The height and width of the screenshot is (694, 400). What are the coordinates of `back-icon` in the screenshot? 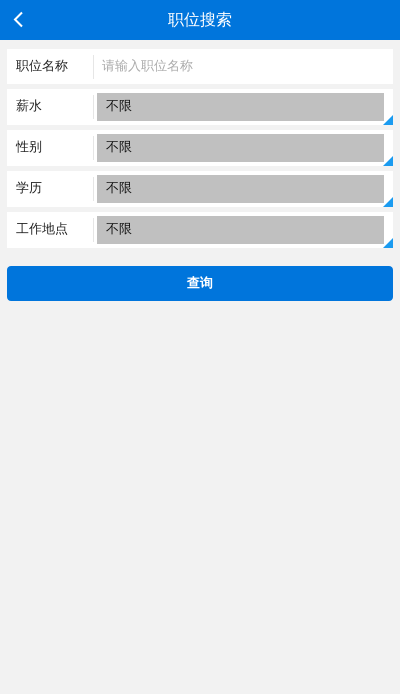 It's located at (18, 19).